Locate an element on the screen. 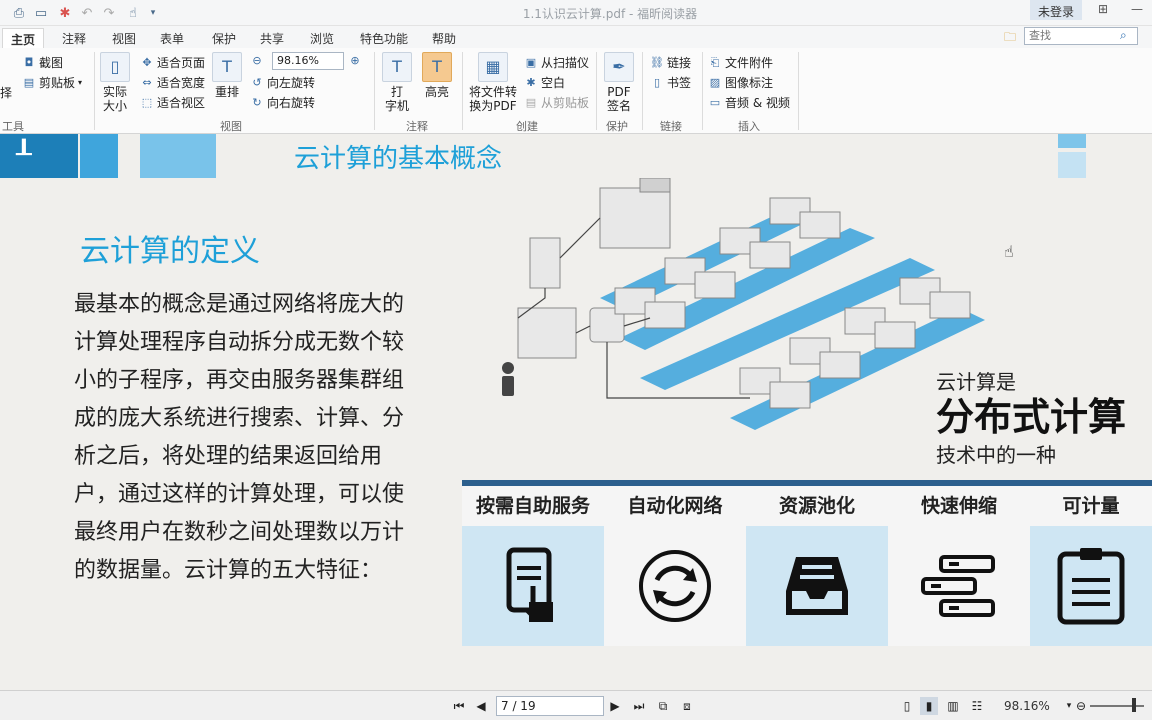  zoom-in-icon: ⊕ is located at coordinates (355, 60).